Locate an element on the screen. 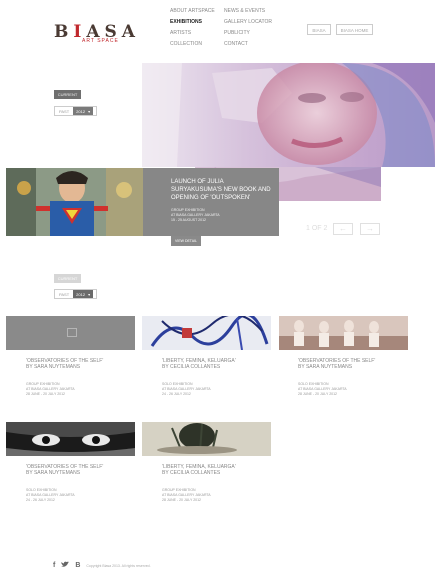 Image resolution: width=435 pixels, height=574 pixels. blog-icon: B is located at coordinates (77, 565).